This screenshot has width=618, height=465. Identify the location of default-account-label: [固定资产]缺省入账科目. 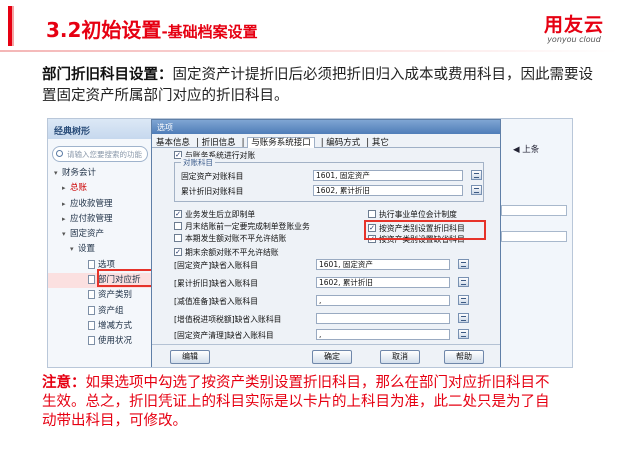
(216, 265).